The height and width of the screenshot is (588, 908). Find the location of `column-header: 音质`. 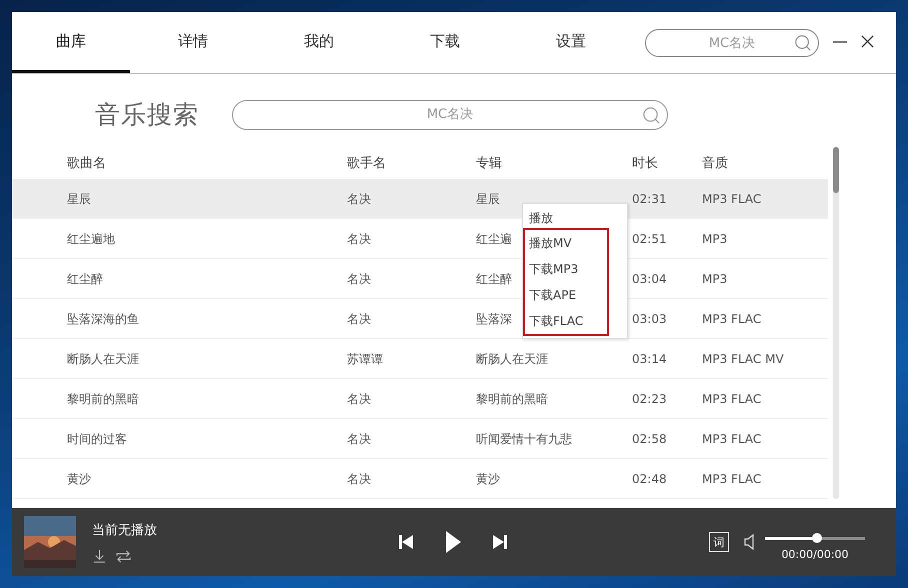

column-header: 音质 is located at coordinates (715, 163).